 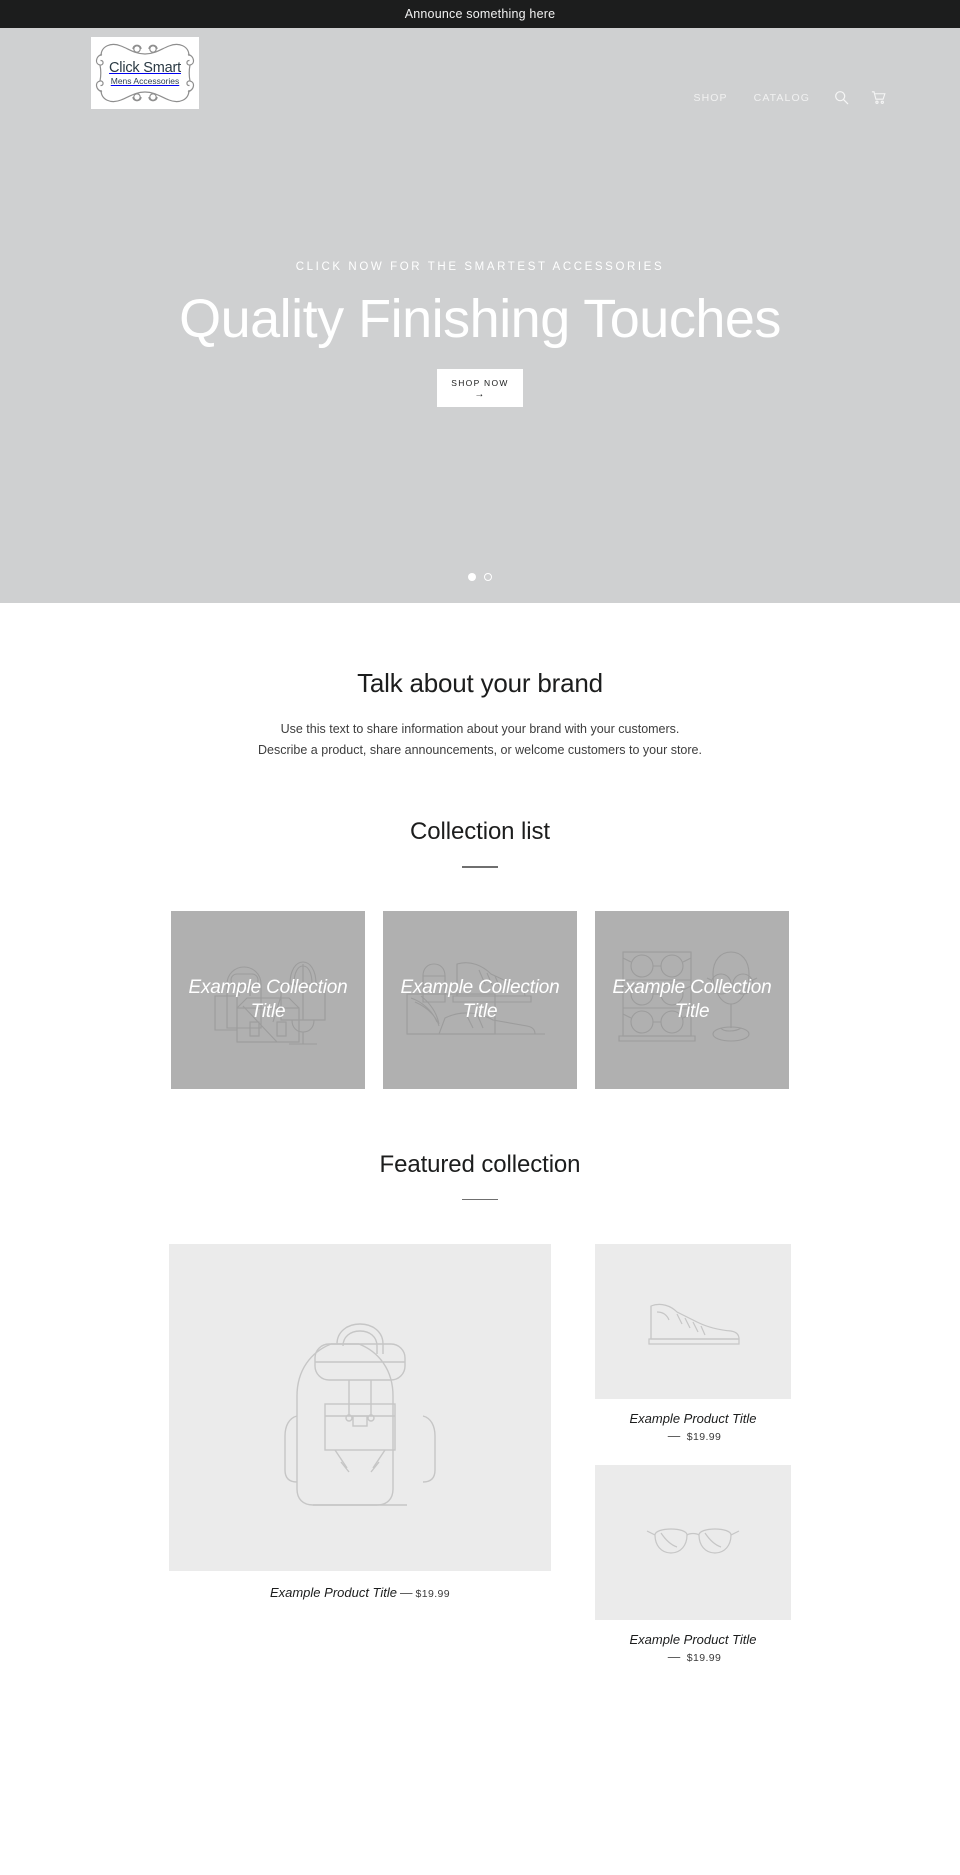 I want to click on product-column-left: Example Product Title — $19.99, so click(x=360, y=1422).